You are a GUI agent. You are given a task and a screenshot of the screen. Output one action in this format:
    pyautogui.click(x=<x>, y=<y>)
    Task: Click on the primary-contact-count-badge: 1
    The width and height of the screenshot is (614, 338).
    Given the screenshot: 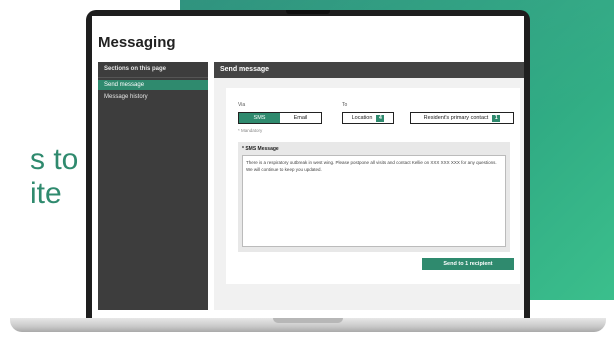 What is the action you would take?
    pyautogui.click(x=496, y=118)
    